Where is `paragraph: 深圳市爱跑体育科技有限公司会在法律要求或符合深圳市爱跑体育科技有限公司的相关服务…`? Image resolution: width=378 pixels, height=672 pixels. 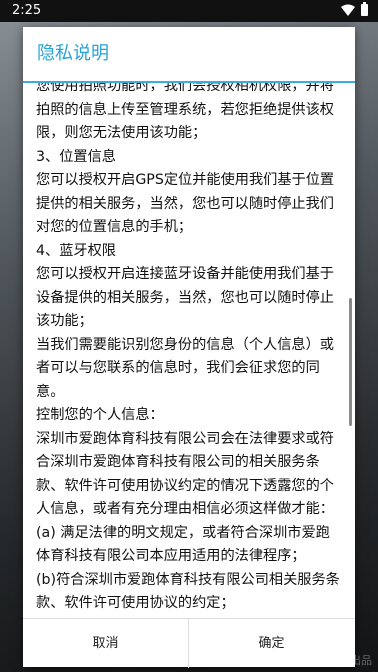
paragraph: 深圳市爱跑体育科技有限公司会在法律要求或符合深圳市爱跑体育科技有限公司的相关服务… is located at coordinates (185, 474).